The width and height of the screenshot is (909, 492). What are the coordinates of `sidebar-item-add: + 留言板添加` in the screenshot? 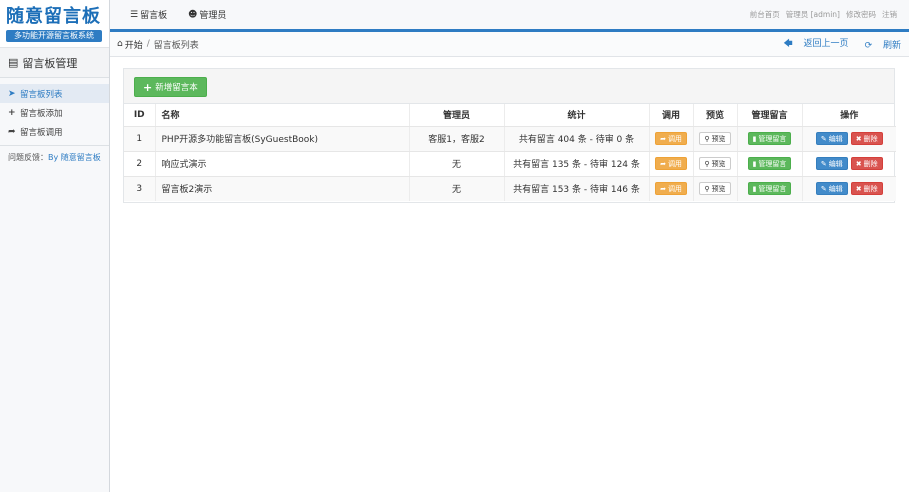 It's located at (54, 112).